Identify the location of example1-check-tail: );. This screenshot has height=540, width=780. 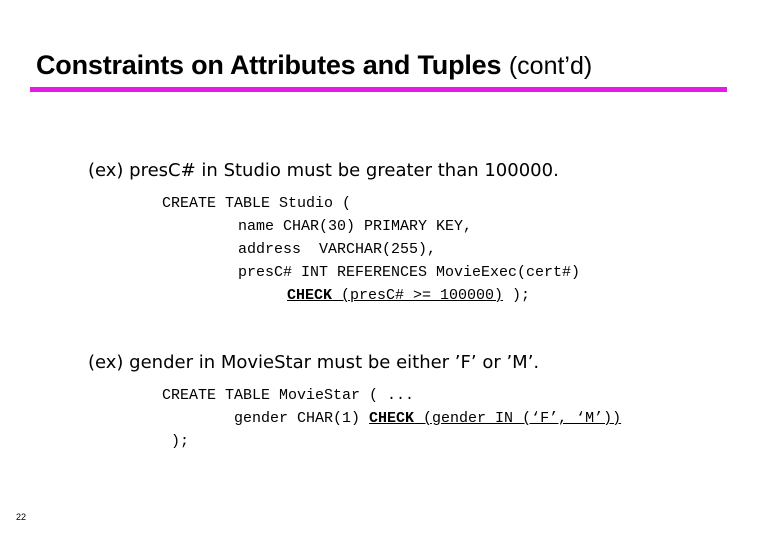
(517, 295).